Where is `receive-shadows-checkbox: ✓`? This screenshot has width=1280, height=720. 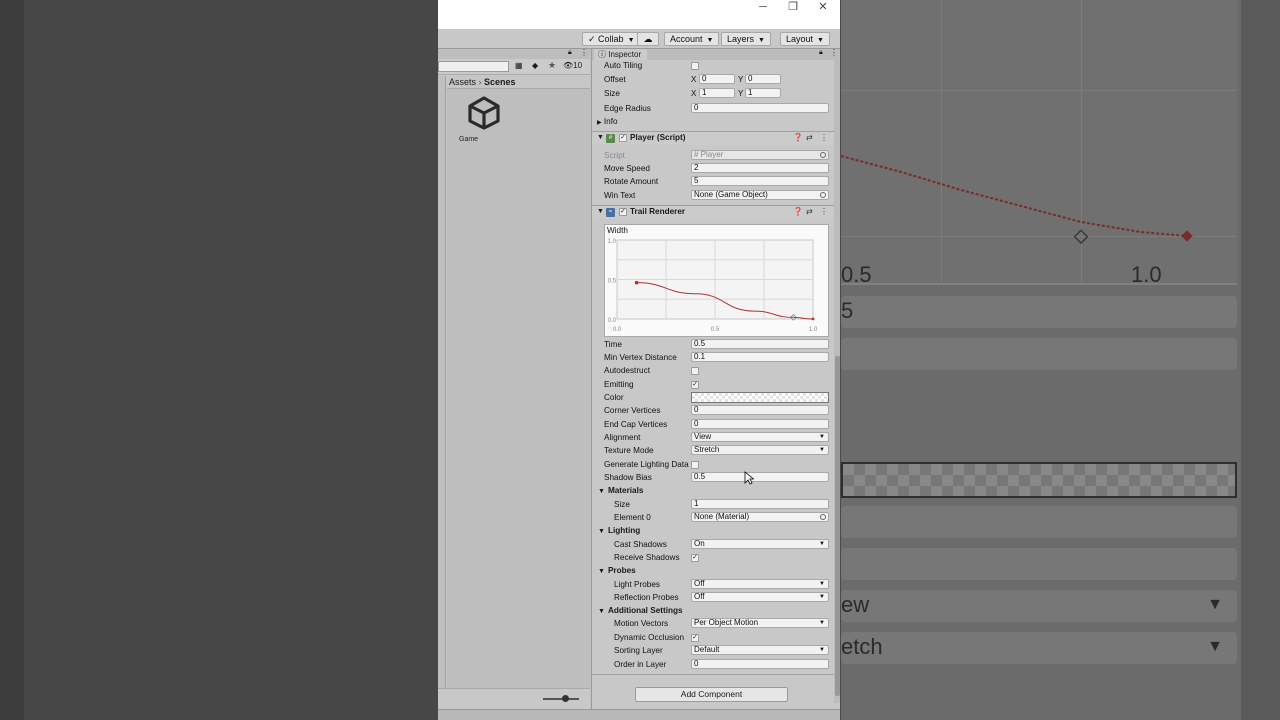
receive-shadows-checkbox: ✓ is located at coordinates (695, 558).